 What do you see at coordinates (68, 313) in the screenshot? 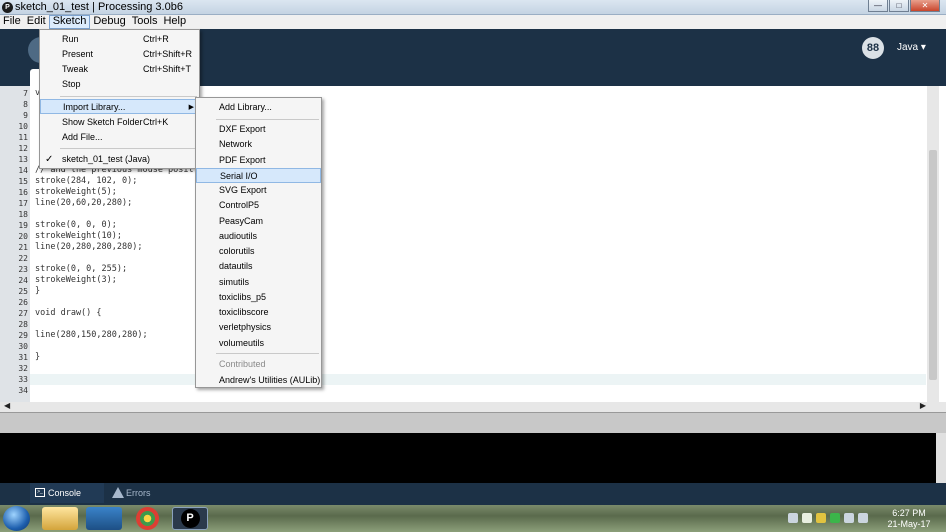
I see `code-line: void draw() {` at bounding box center [68, 313].